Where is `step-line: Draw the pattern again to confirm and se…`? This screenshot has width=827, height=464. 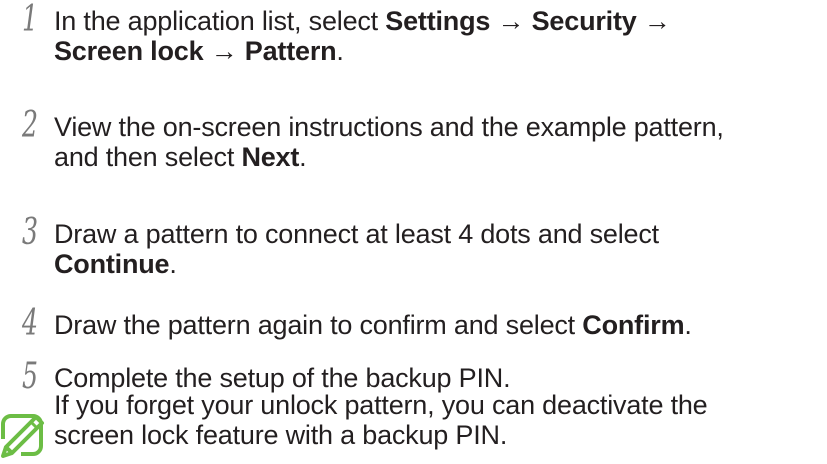
step-line: Draw the pattern again to confirm and se… is located at coordinates (436, 325).